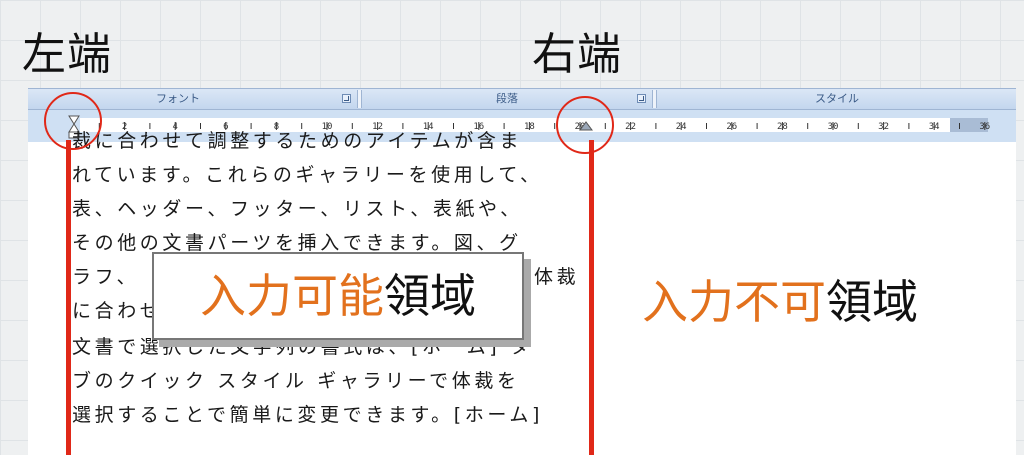 This screenshot has height=455, width=1024. What do you see at coordinates (346, 98) in the screenshot?
I see `font-dialog-launcher-icon` at bounding box center [346, 98].